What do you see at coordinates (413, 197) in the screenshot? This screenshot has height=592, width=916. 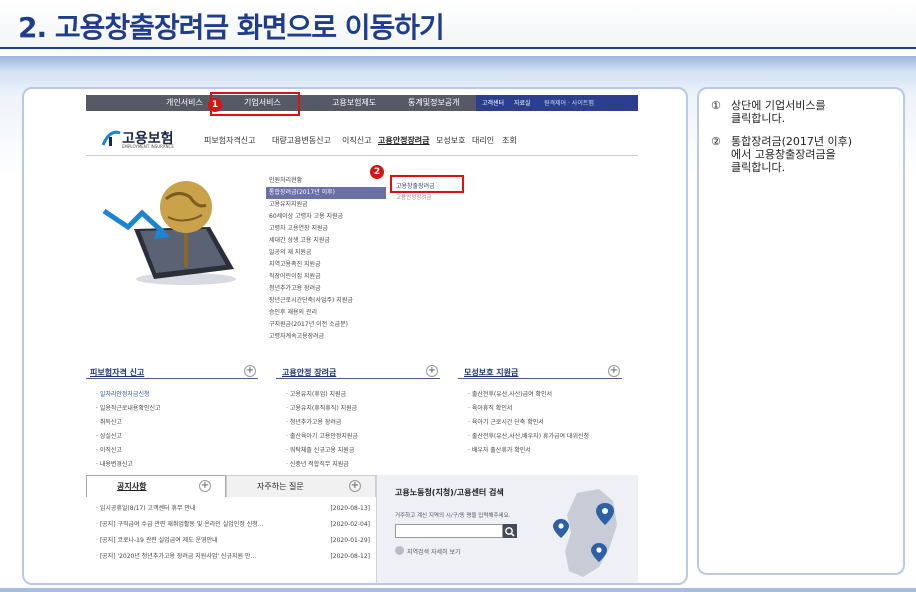 I see `submenu-employment-stability: 고용안정장려금` at bounding box center [413, 197].